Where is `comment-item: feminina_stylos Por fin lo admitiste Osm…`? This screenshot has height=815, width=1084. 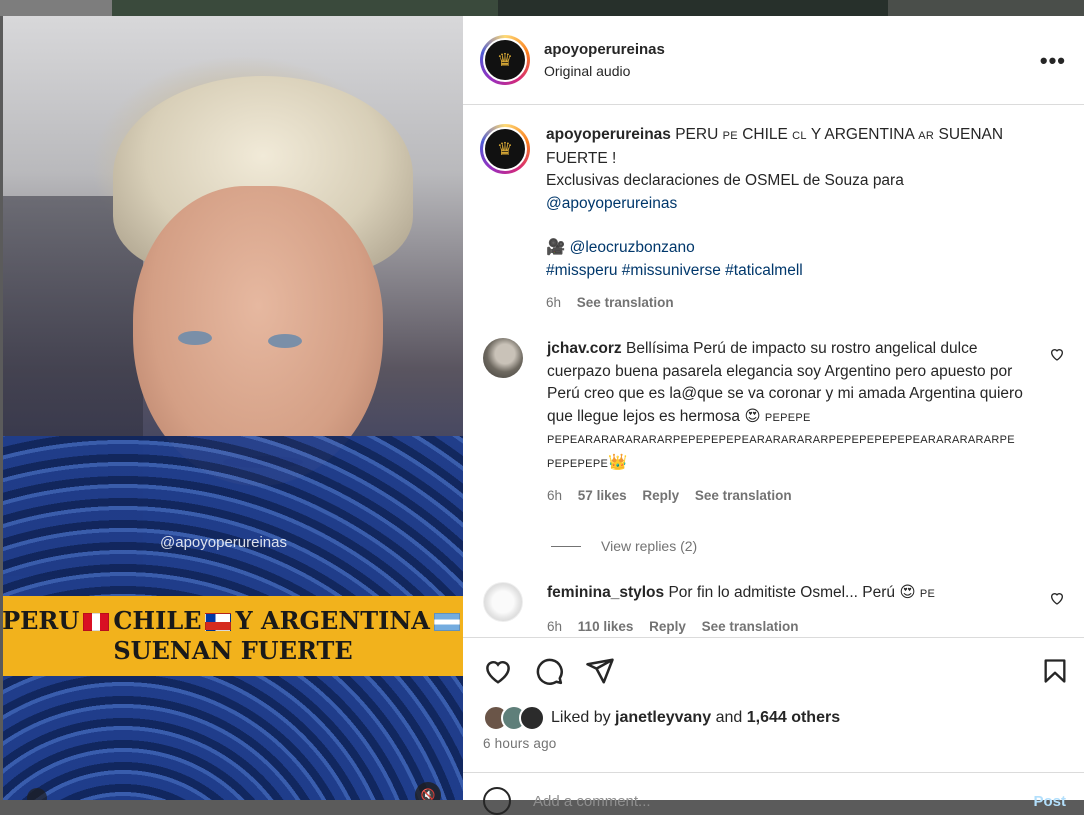
comment-item: feminina_stylos Por fin lo admitiste Osm… is located at coordinates (774, 609).